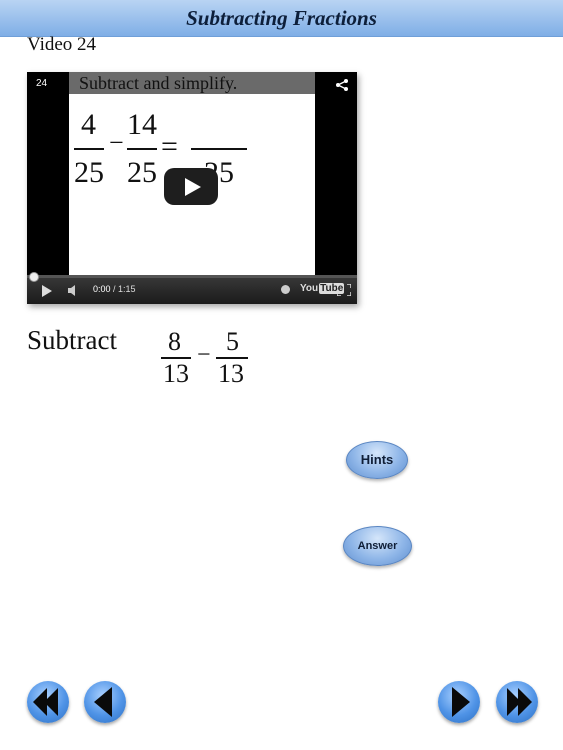 The image size is (563, 750). I want to click on problem-label: Subtract, so click(72, 340).